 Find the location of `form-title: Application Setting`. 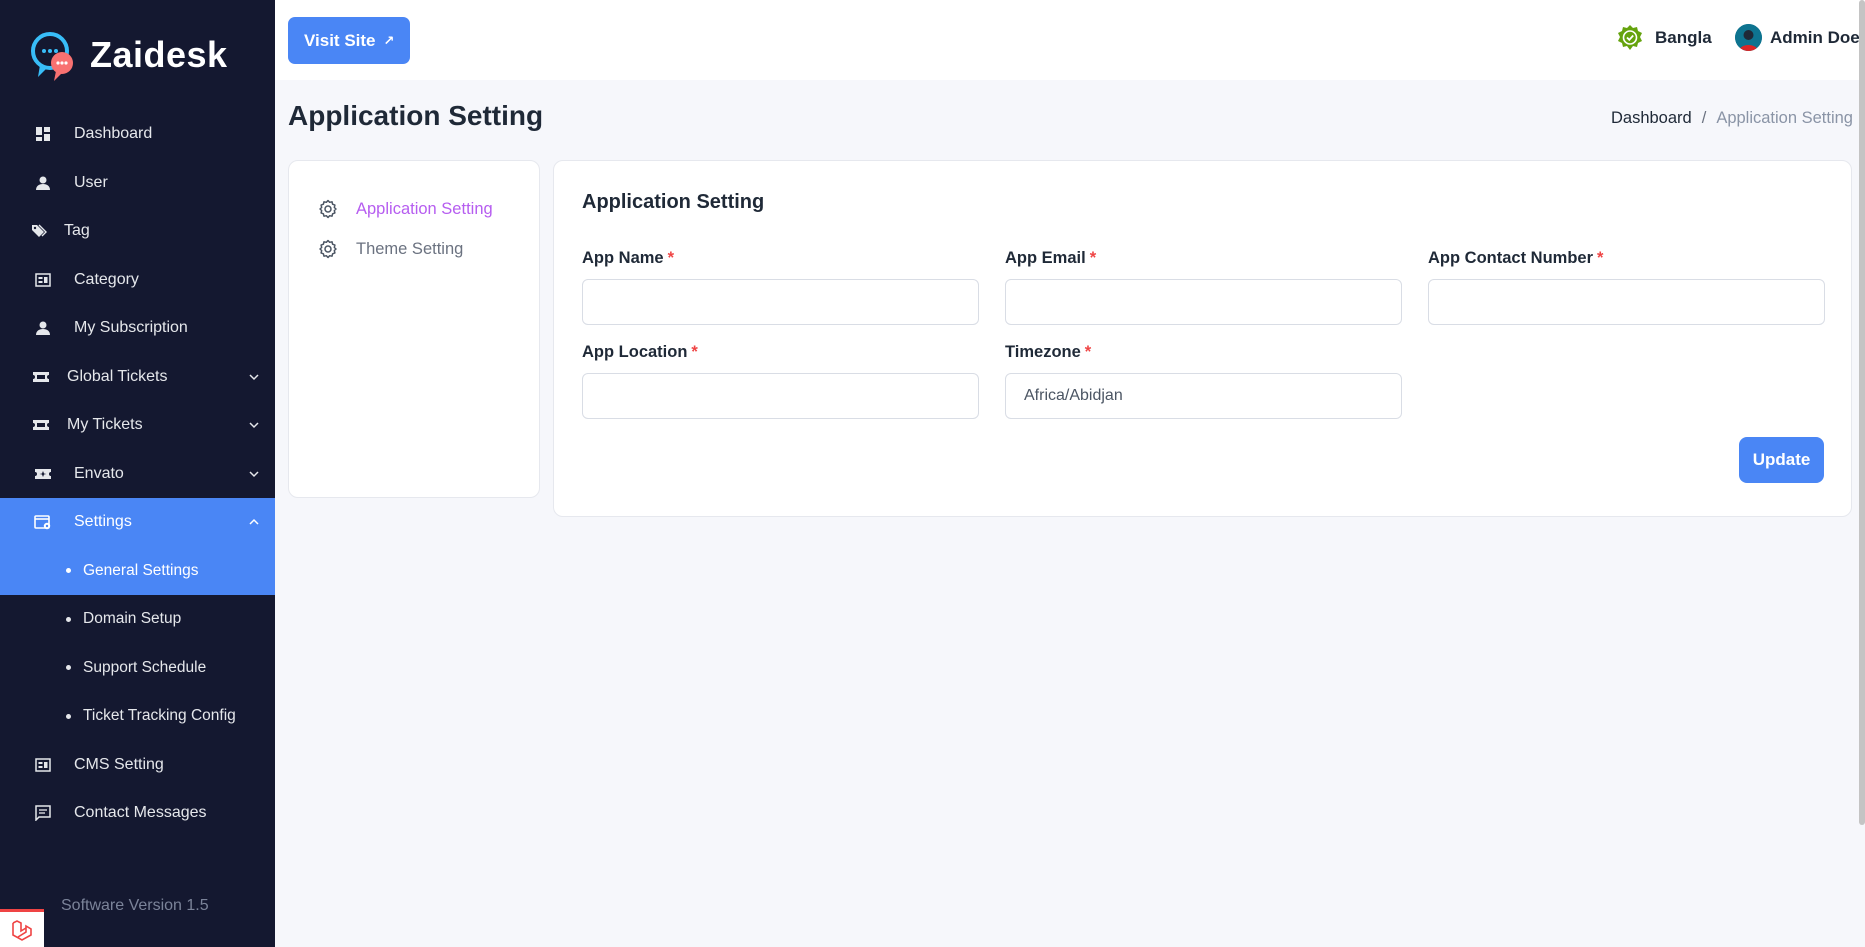

form-title: Application Setting is located at coordinates (673, 202).